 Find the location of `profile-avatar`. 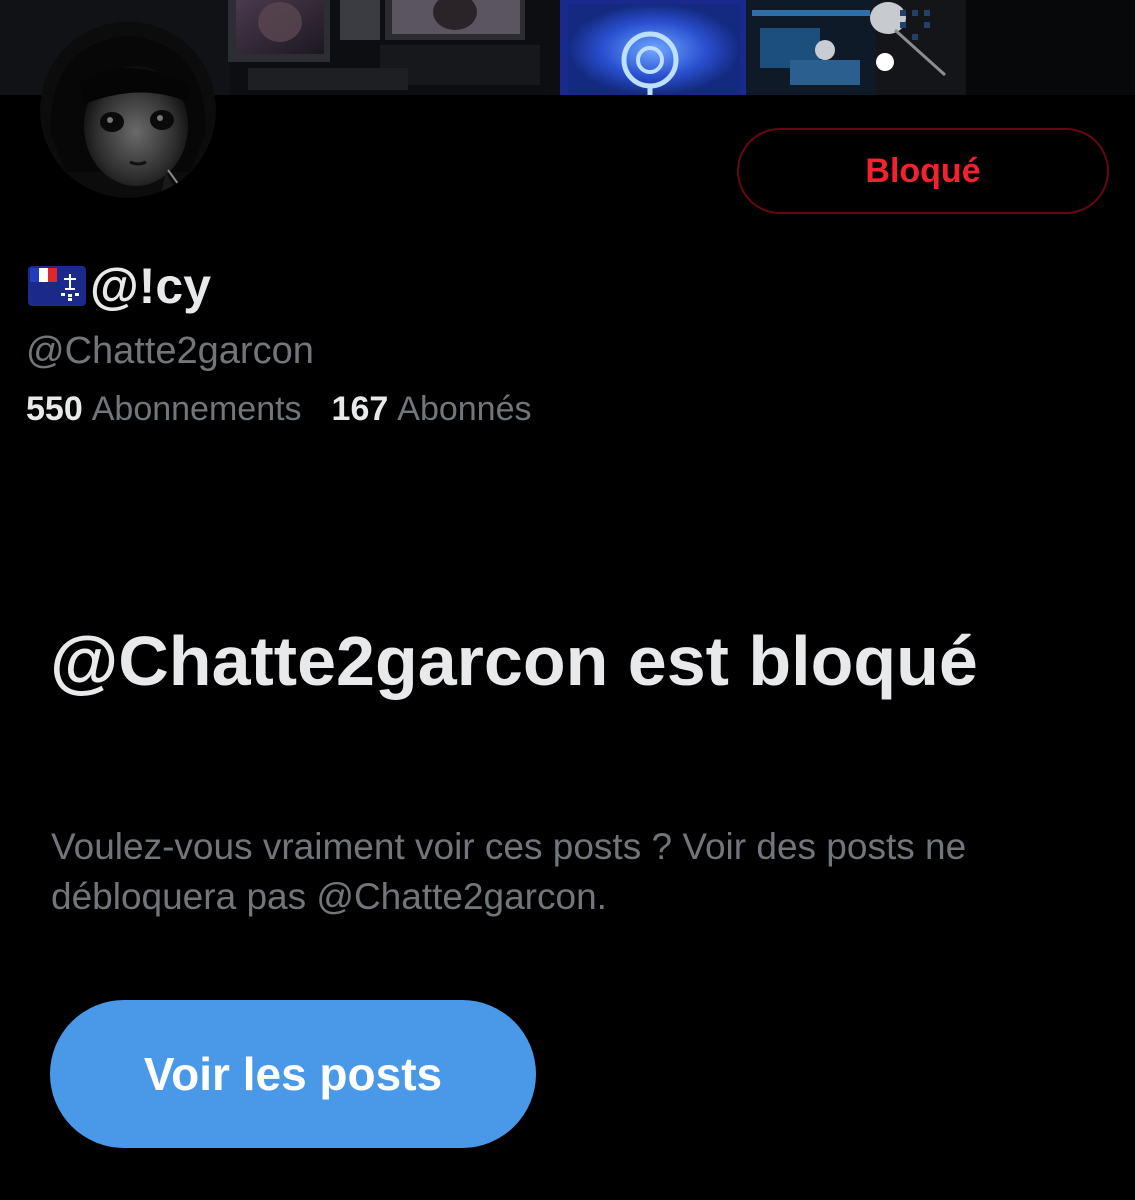

profile-avatar is located at coordinates (128, 110).